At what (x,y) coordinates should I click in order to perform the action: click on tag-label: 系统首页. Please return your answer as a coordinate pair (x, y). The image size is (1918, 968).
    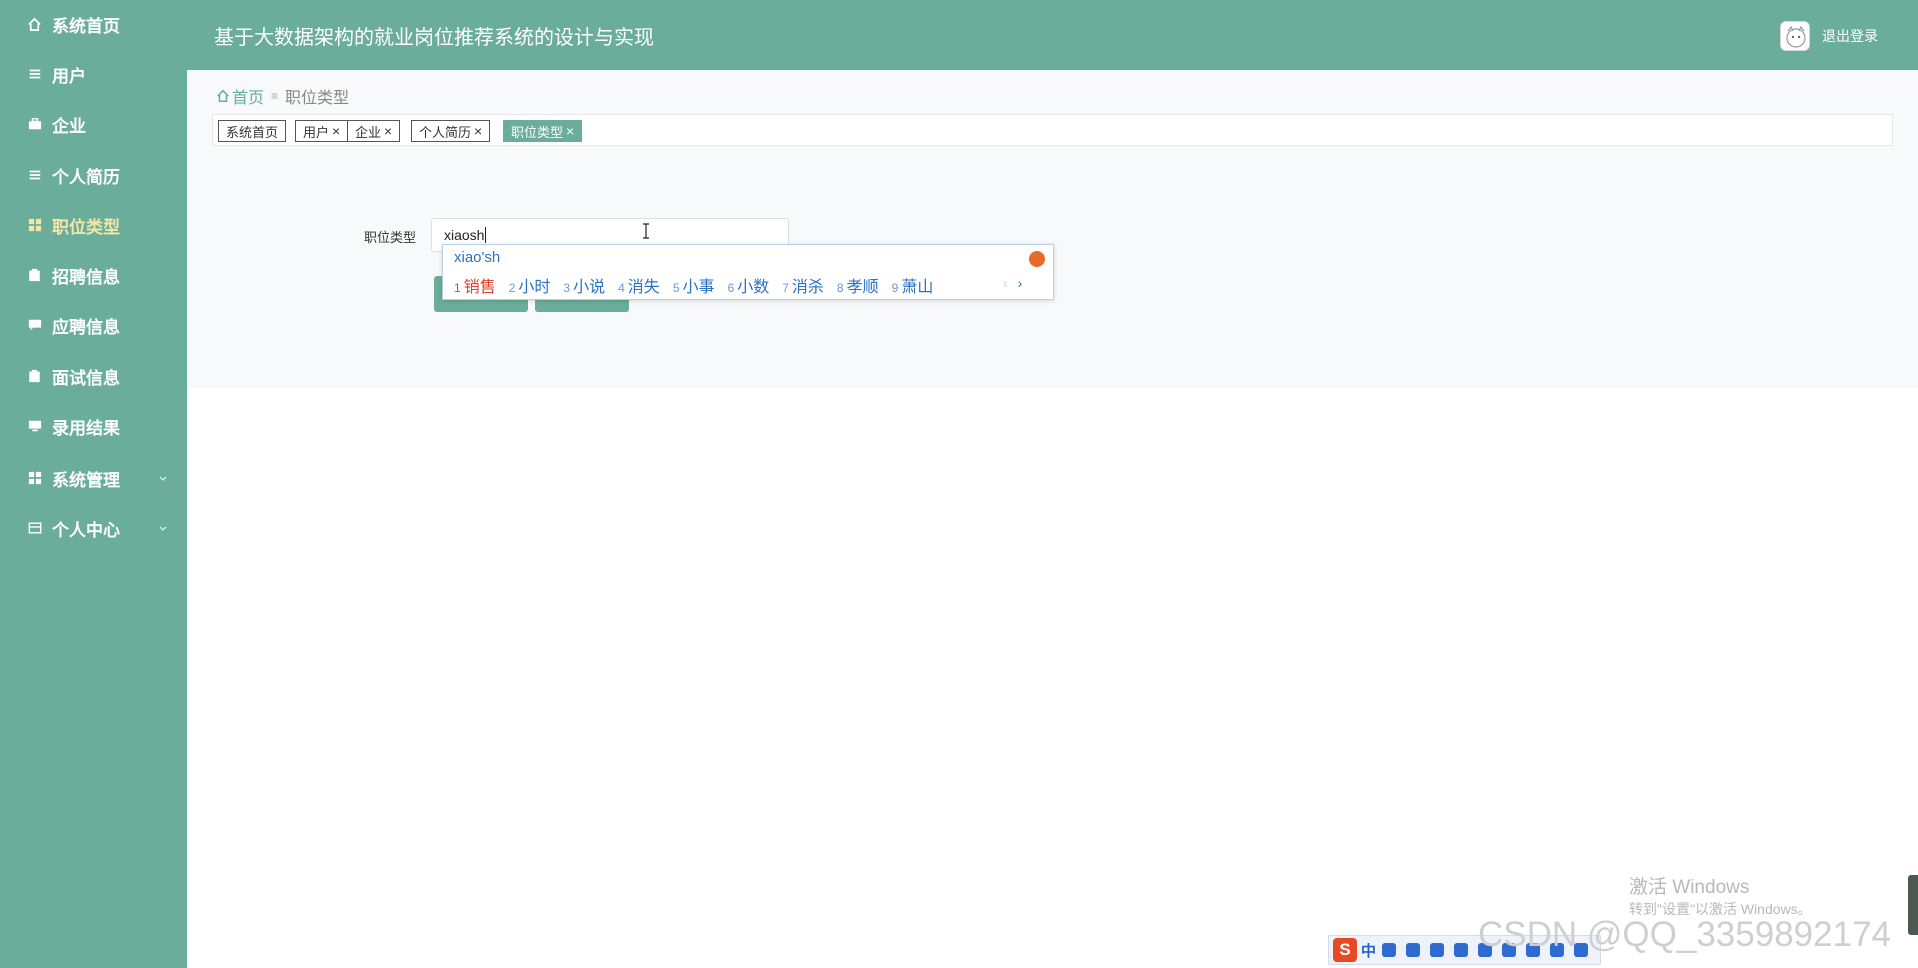
    Looking at the image, I should click on (252, 132).